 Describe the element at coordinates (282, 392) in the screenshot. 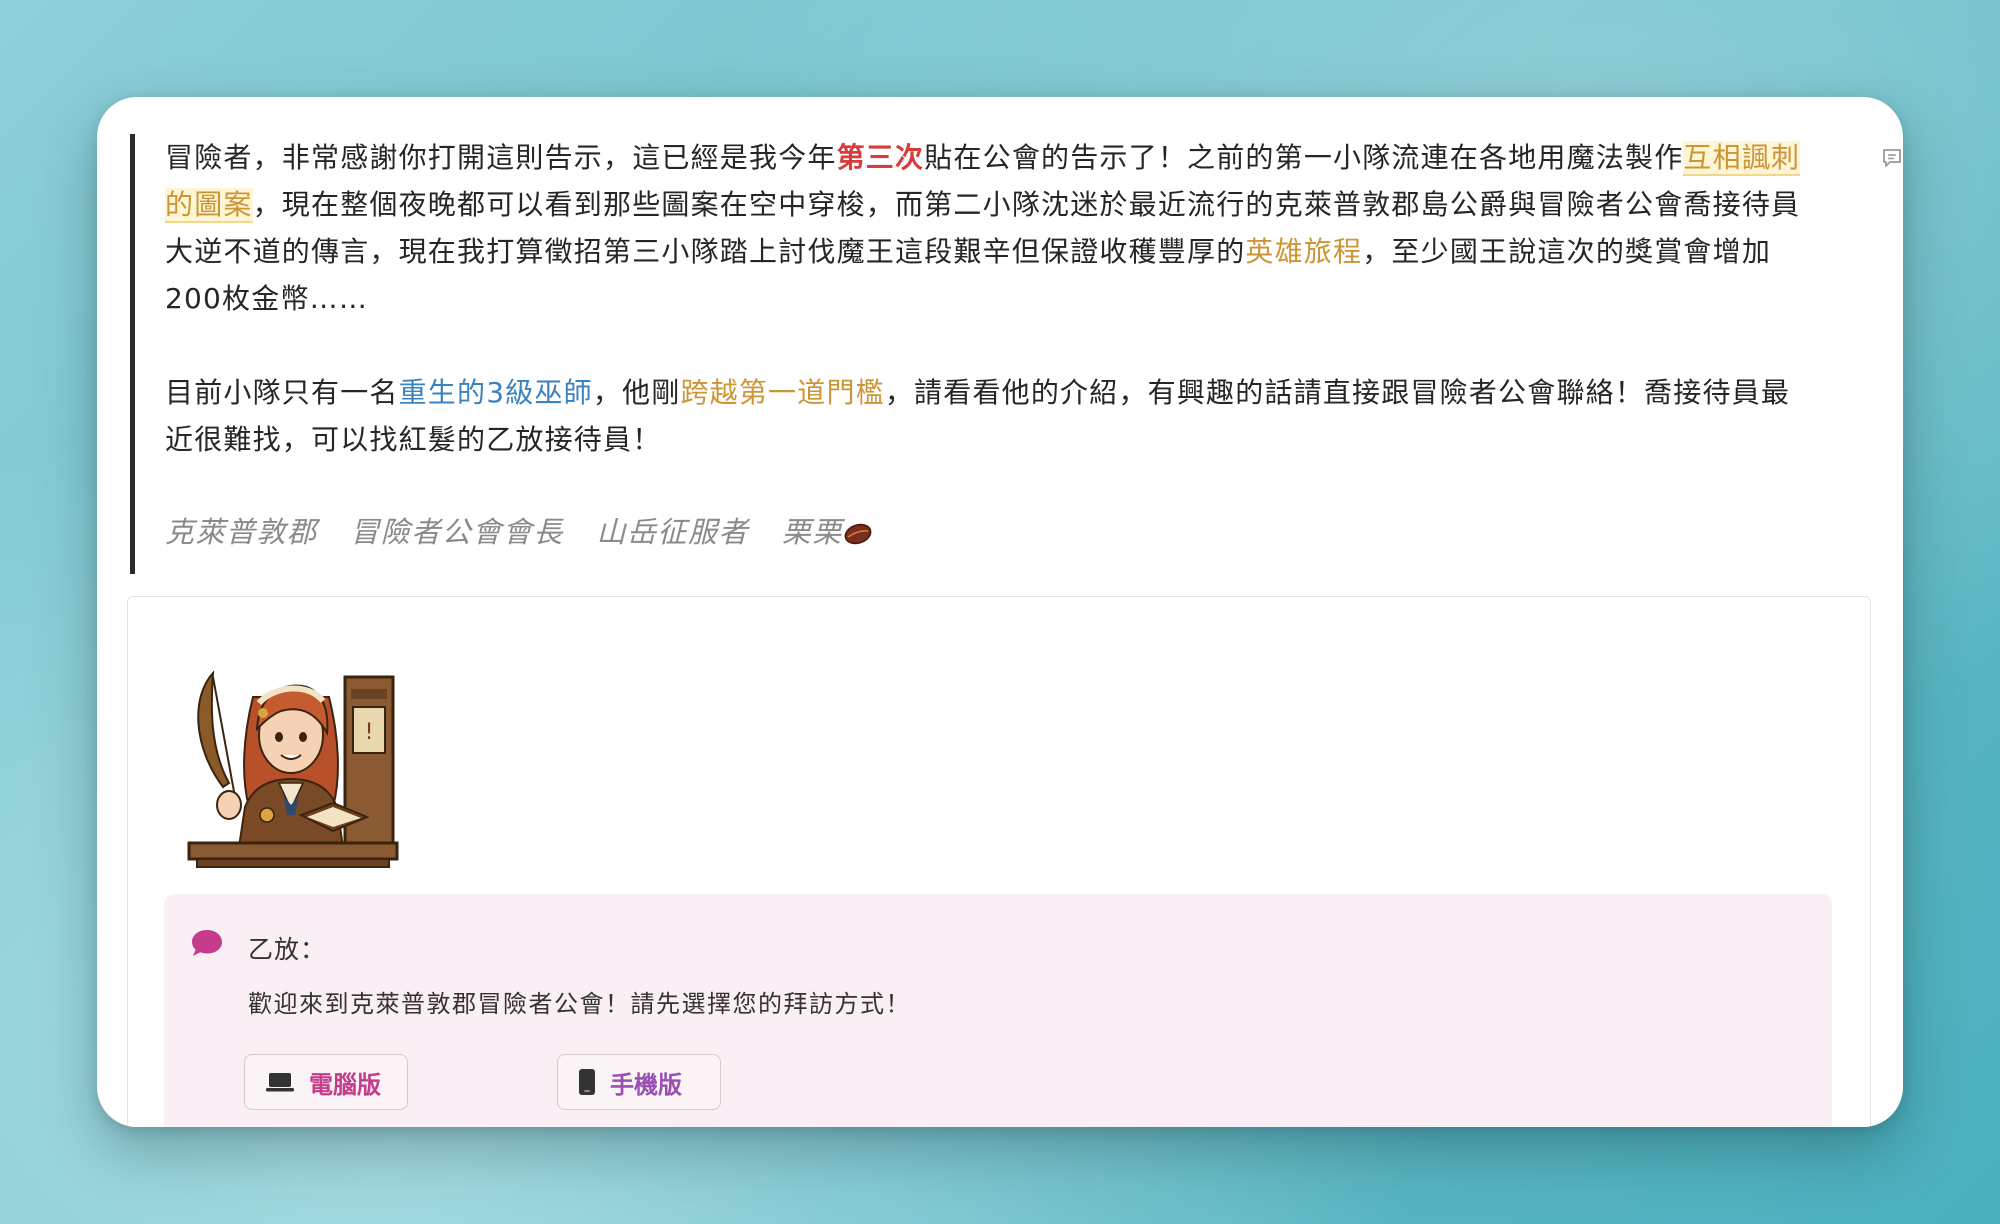

I see `paragraph-text: 目前小隊只有一名` at that location.